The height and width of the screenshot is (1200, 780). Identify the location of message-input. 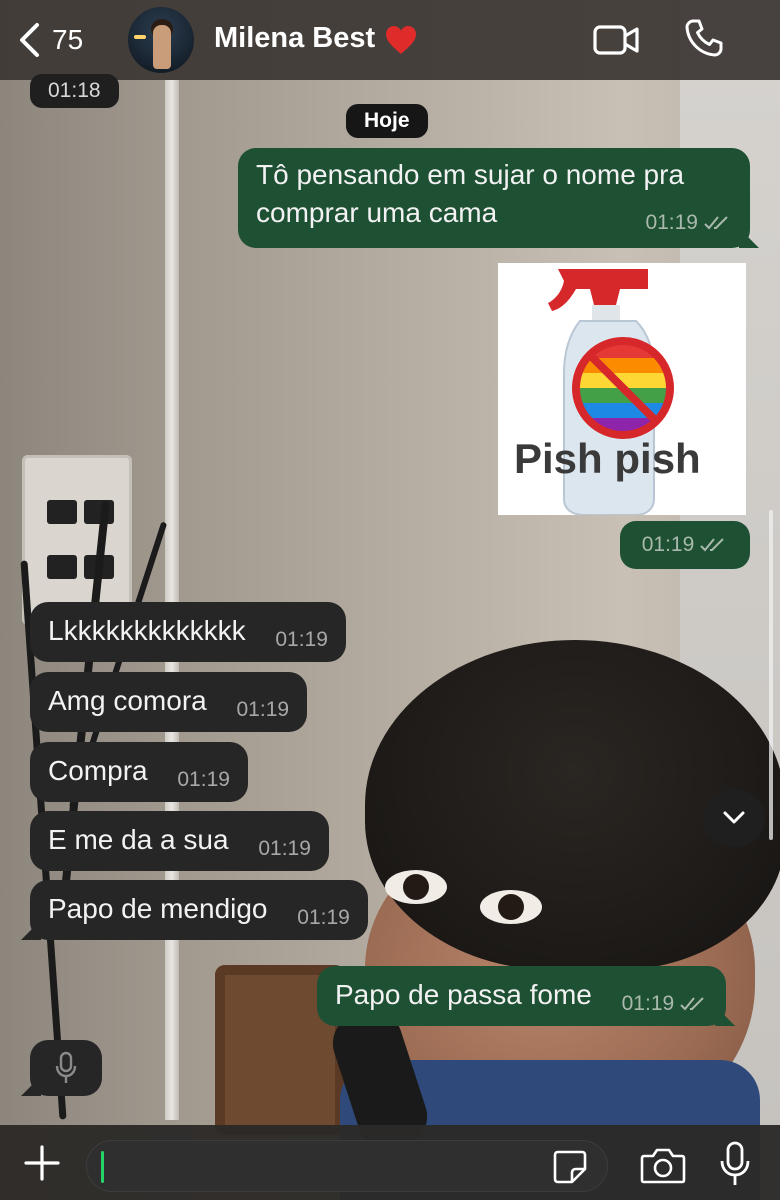
(347, 1166).